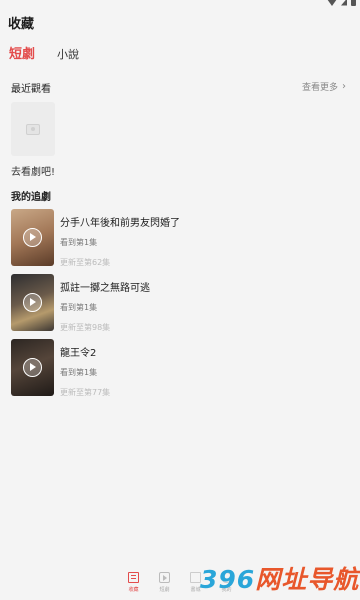 This screenshot has width=360, height=600. I want to click on wifi-icon, so click(332, 3).